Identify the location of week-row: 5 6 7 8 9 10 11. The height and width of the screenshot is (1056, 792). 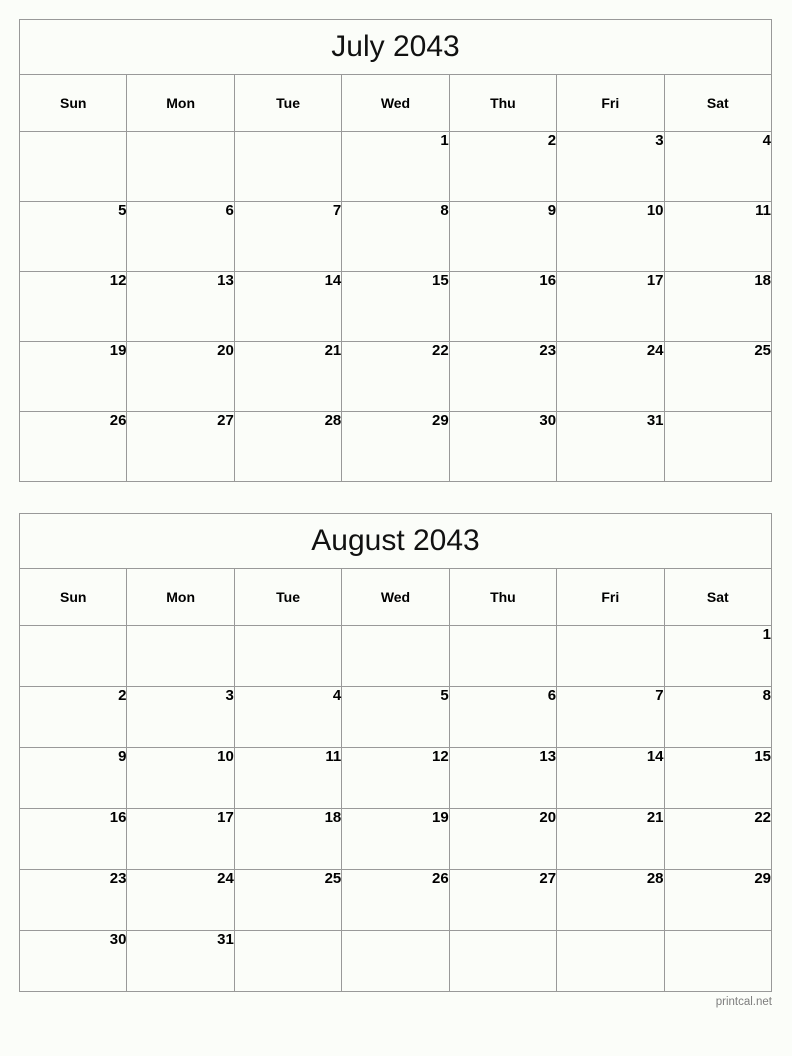
(395, 236).